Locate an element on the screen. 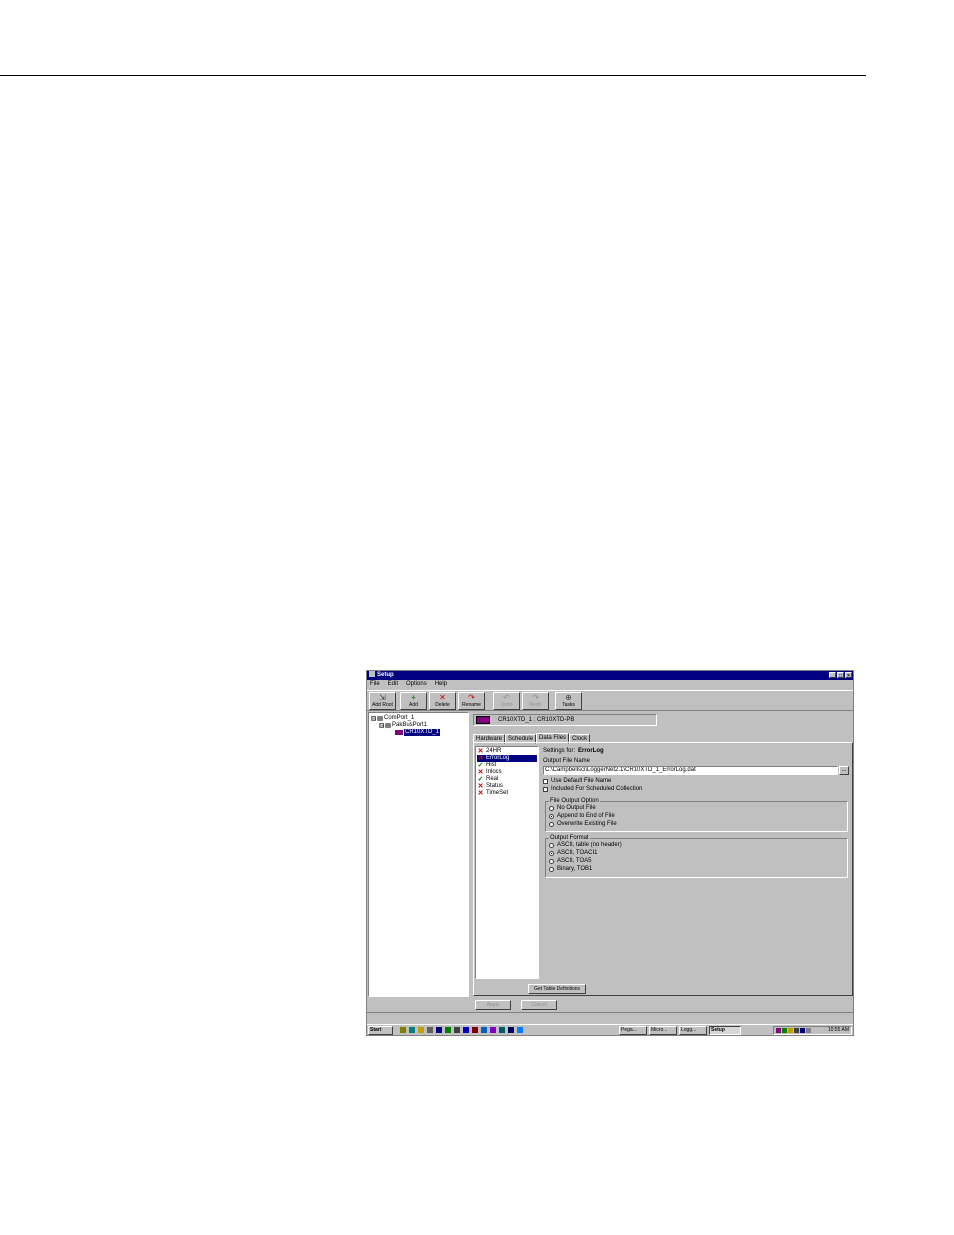  delete-icon: ✕ is located at coordinates (442, 697).